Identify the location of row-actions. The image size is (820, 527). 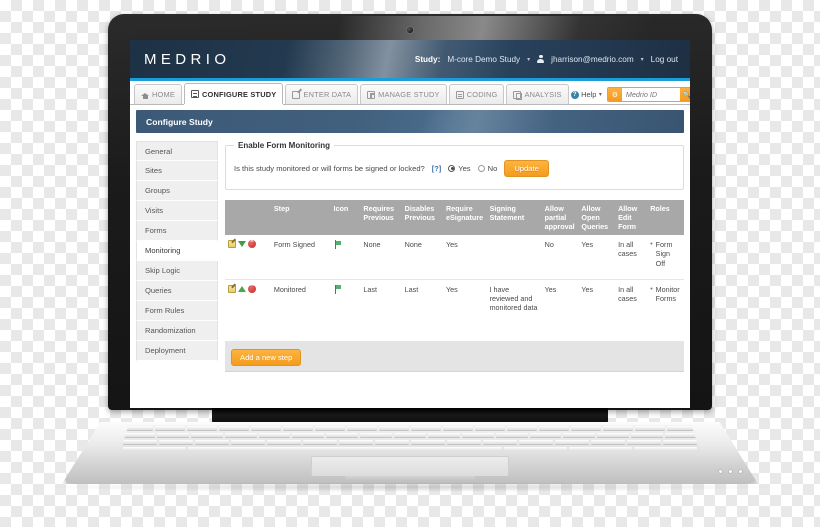
(248, 310).